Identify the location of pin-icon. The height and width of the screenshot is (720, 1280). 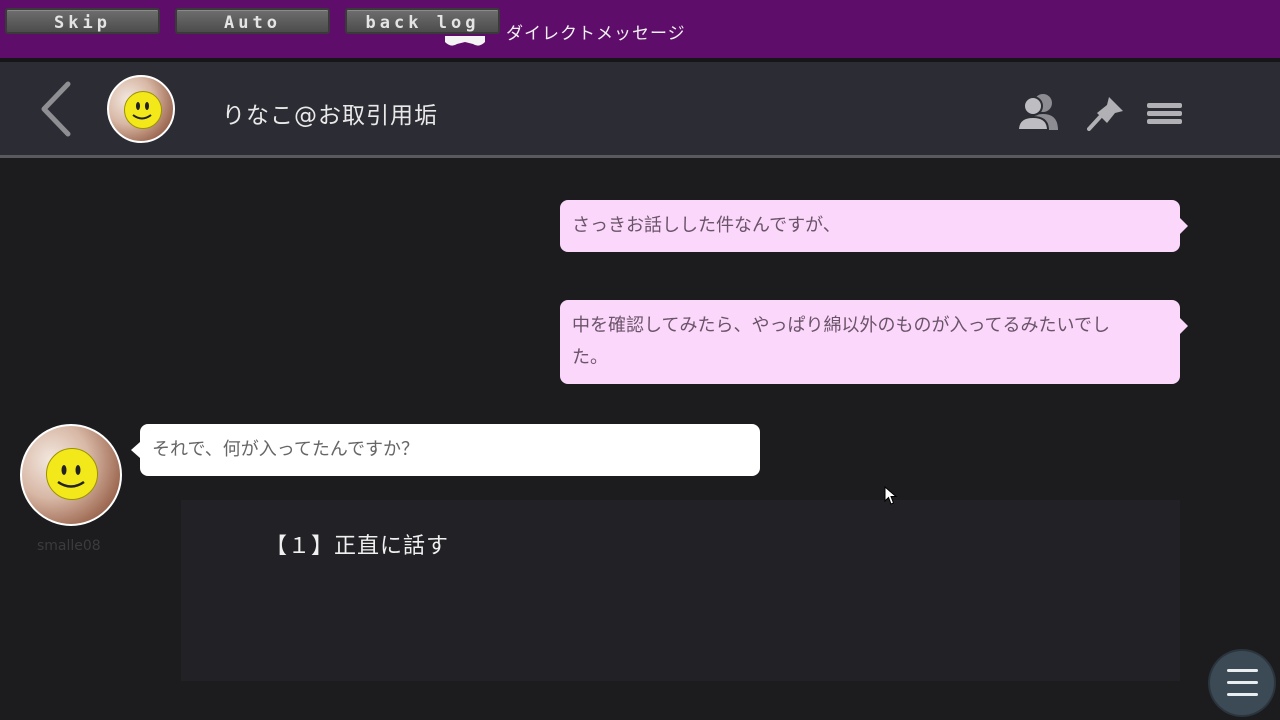
(1106, 113).